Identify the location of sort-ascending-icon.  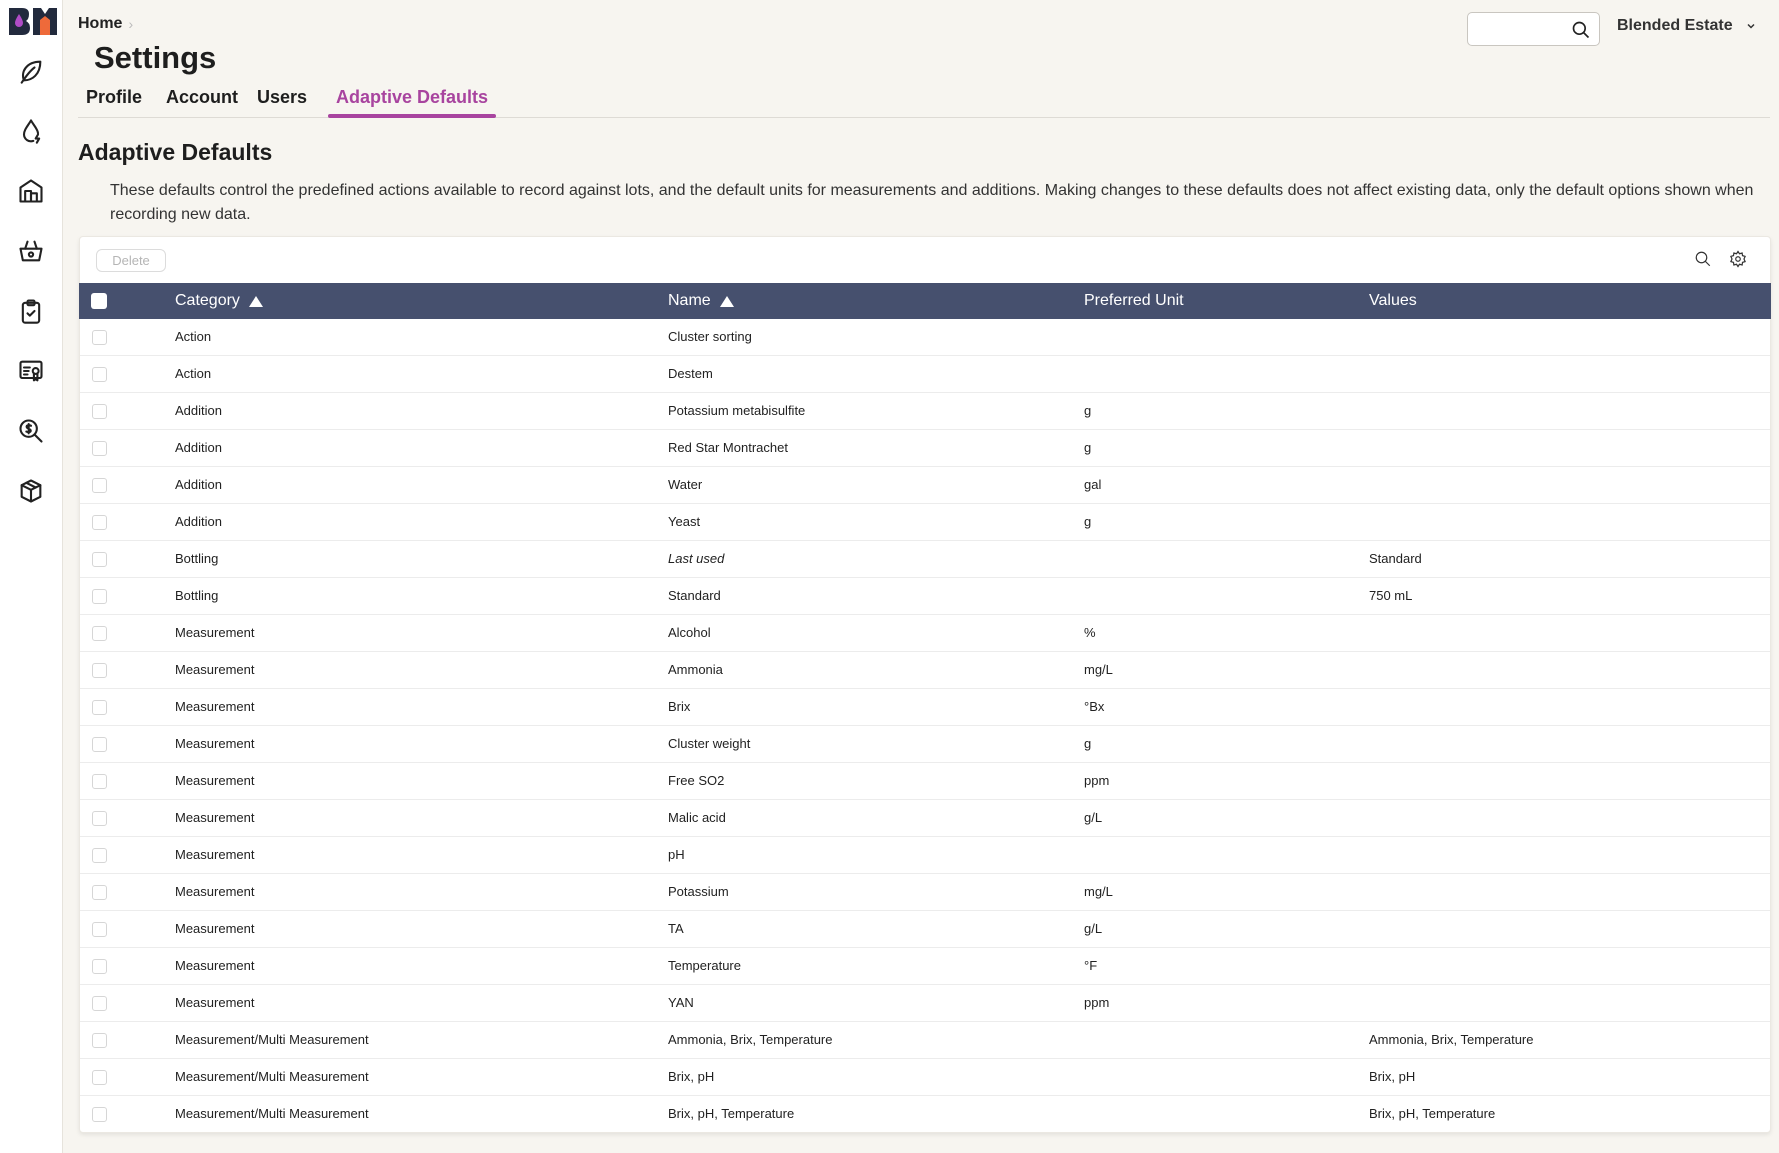
(255, 301).